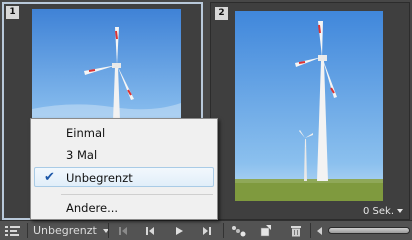  What do you see at coordinates (320, 230) in the screenshot?
I see `zoom-out-icon` at bounding box center [320, 230].